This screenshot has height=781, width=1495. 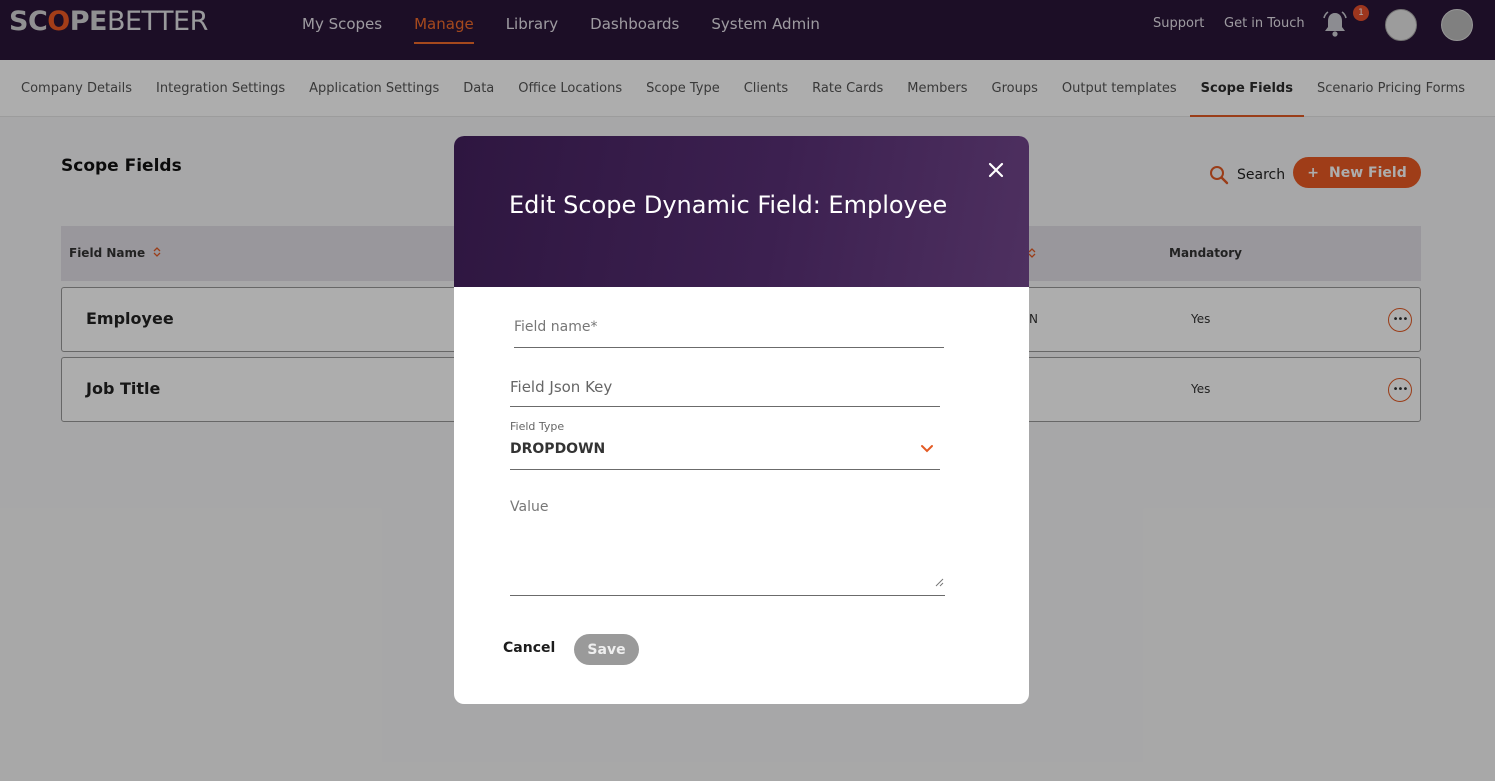 What do you see at coordinates (725, 444) in the screenshot?
I see `field-type-select: Field Type DROPDOWN` at bounding box center [725, 444].